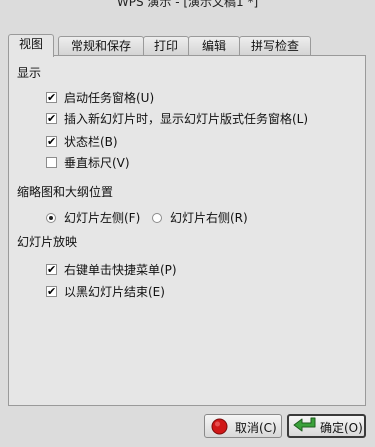 The height and width of the screenshot is (447, 375). Describe the element at coordinates (91, 142) in the screenshot. I see `option-label: 状态栏(B)` at that location.